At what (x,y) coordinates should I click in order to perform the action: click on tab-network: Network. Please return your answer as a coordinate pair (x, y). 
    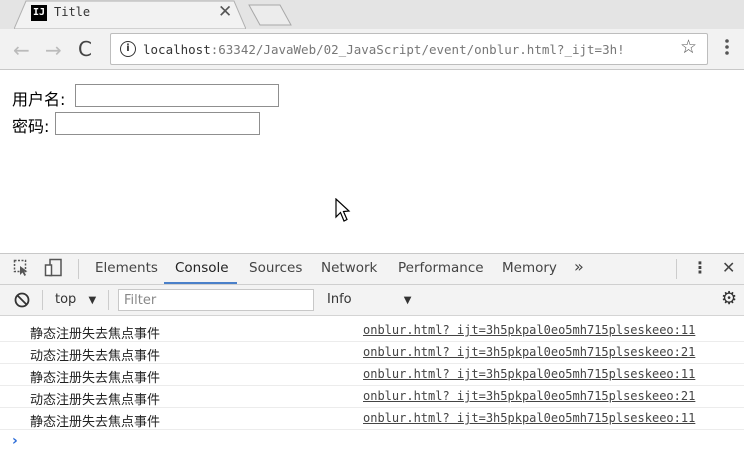
    Looking at the image, I should click on (349, 268).